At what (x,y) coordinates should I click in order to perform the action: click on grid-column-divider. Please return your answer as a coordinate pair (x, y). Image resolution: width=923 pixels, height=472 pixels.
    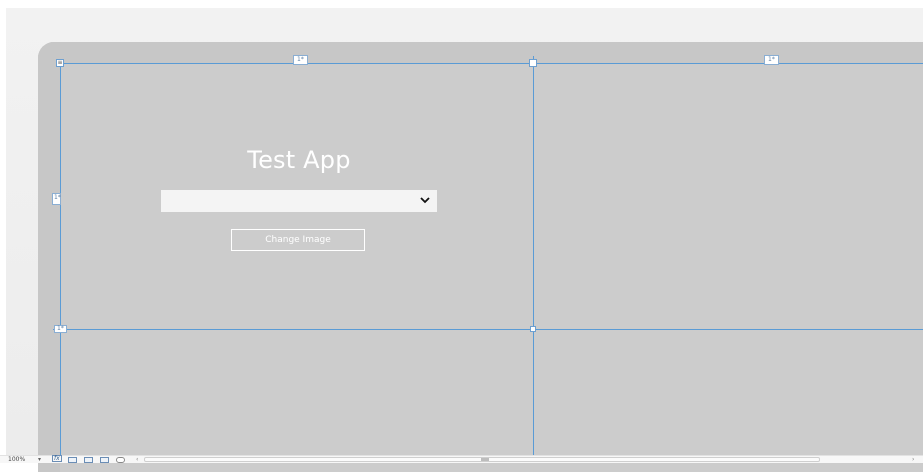
    Looking at the image, I should click on (533, 255).